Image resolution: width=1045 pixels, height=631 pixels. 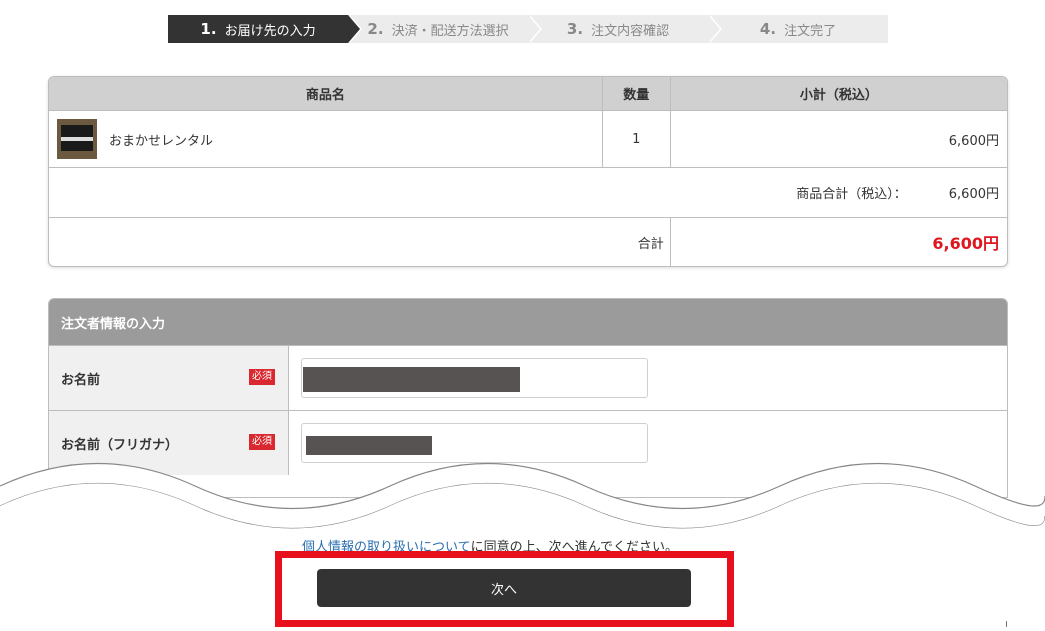 I want to click on name-input, so click(x=474, y=378).